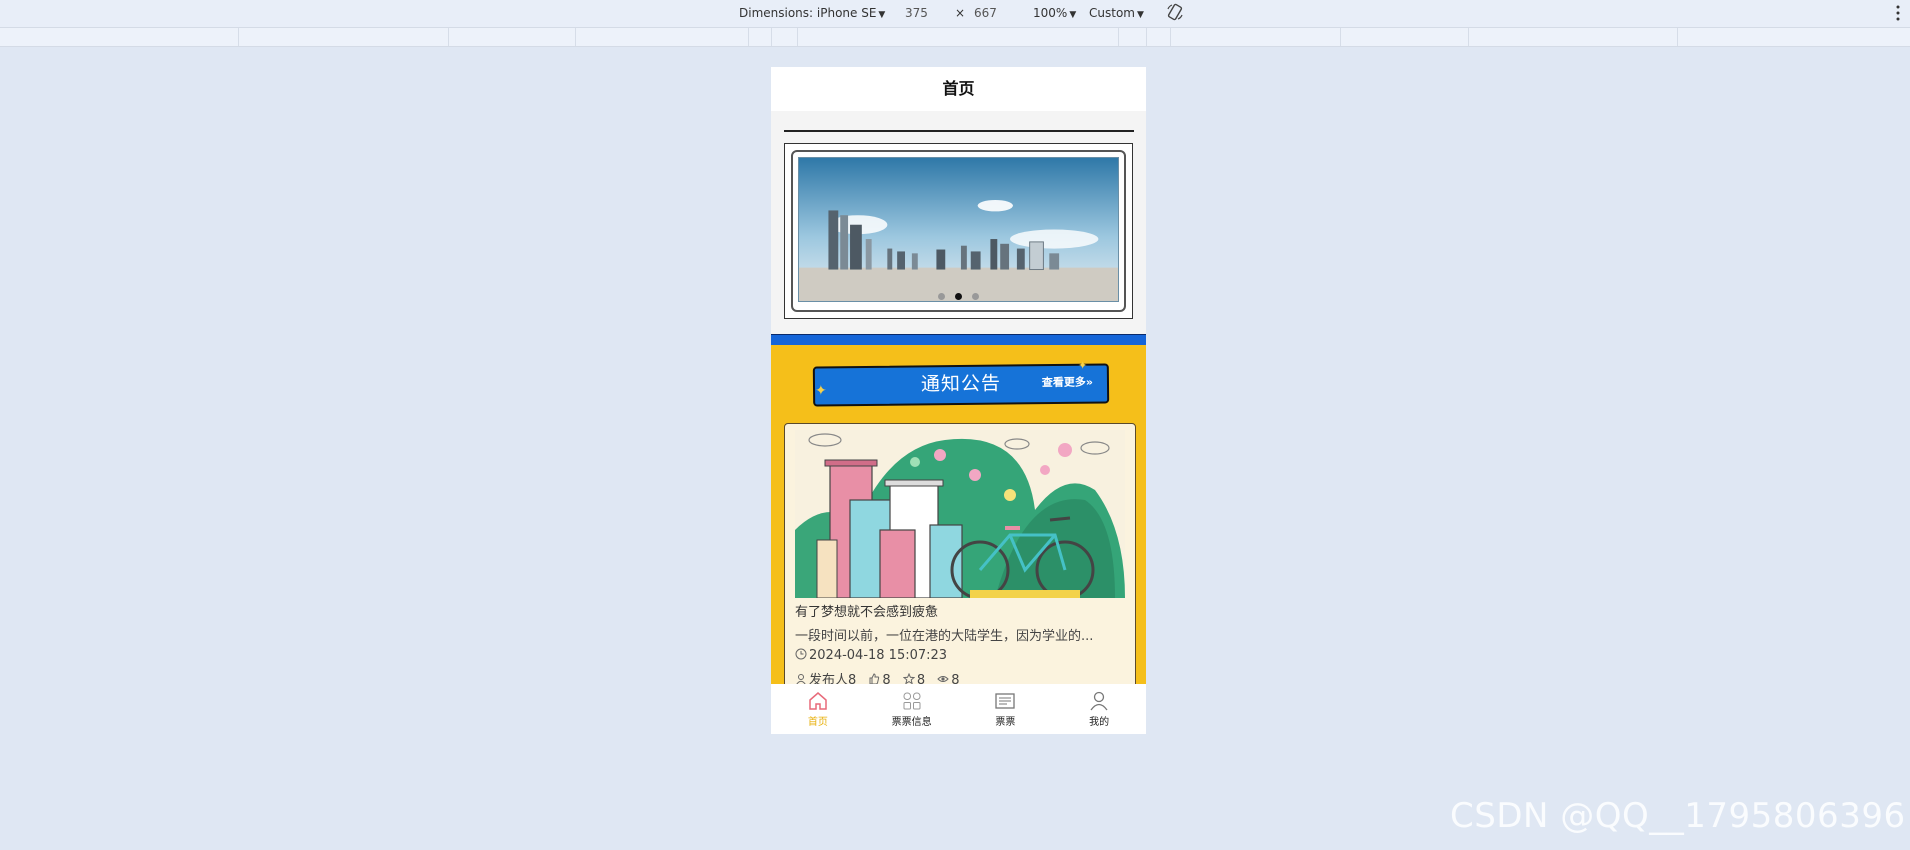  Describe the element at coordinates (808, 13) in the screenshot. I see `device-select-label: Dimensions: iPhone SE` at that location.